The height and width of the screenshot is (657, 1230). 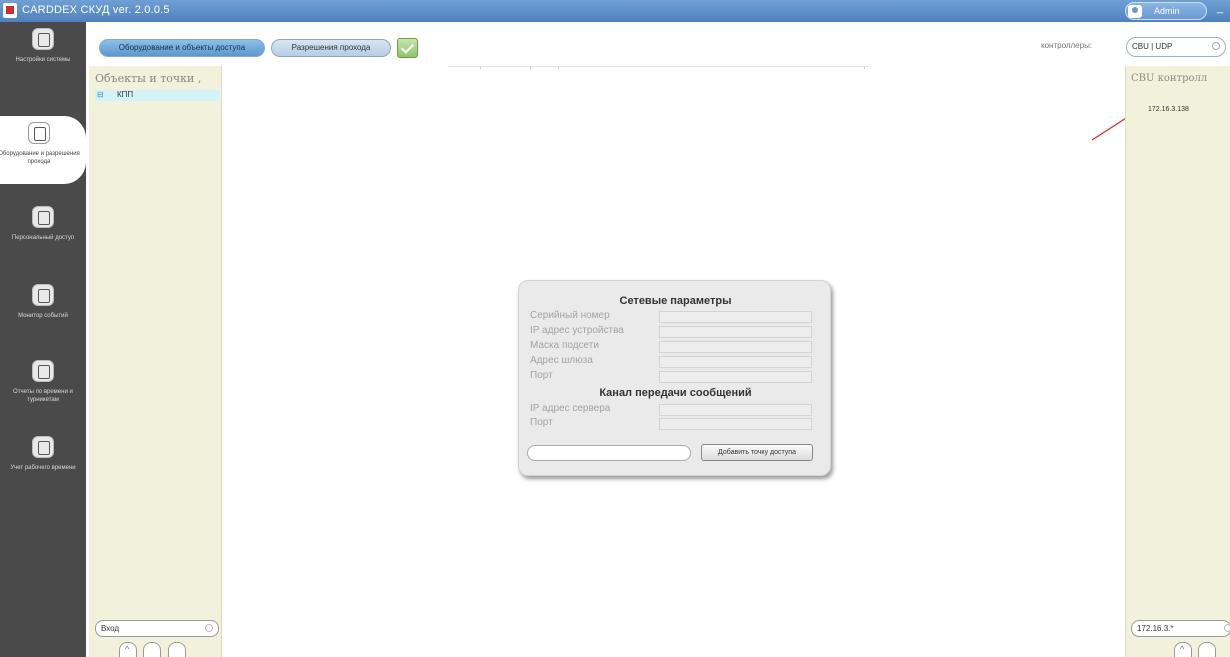 What do you see at coordinates (675, 301) in the screenshot?
I see `dialog-title: Сетевые параметры` at bounding box center [675, 301].